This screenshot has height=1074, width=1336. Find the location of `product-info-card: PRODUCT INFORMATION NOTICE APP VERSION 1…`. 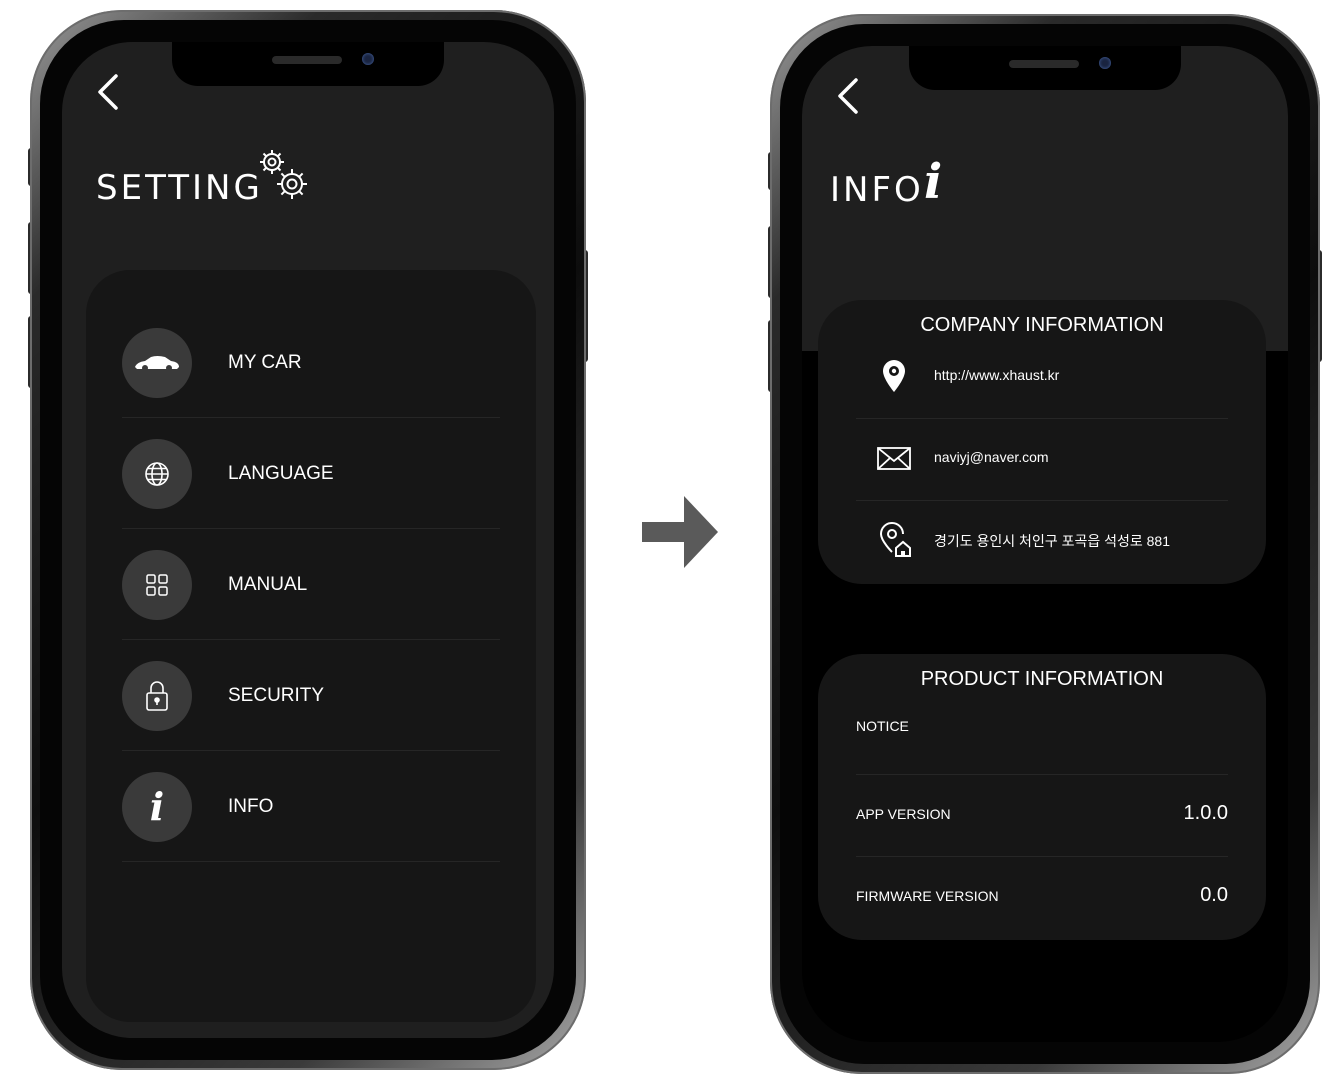

product-info-card: PRODUCT INFORMATION NOTICE APP VERSION 1… is located at coordinates (1042, 797).